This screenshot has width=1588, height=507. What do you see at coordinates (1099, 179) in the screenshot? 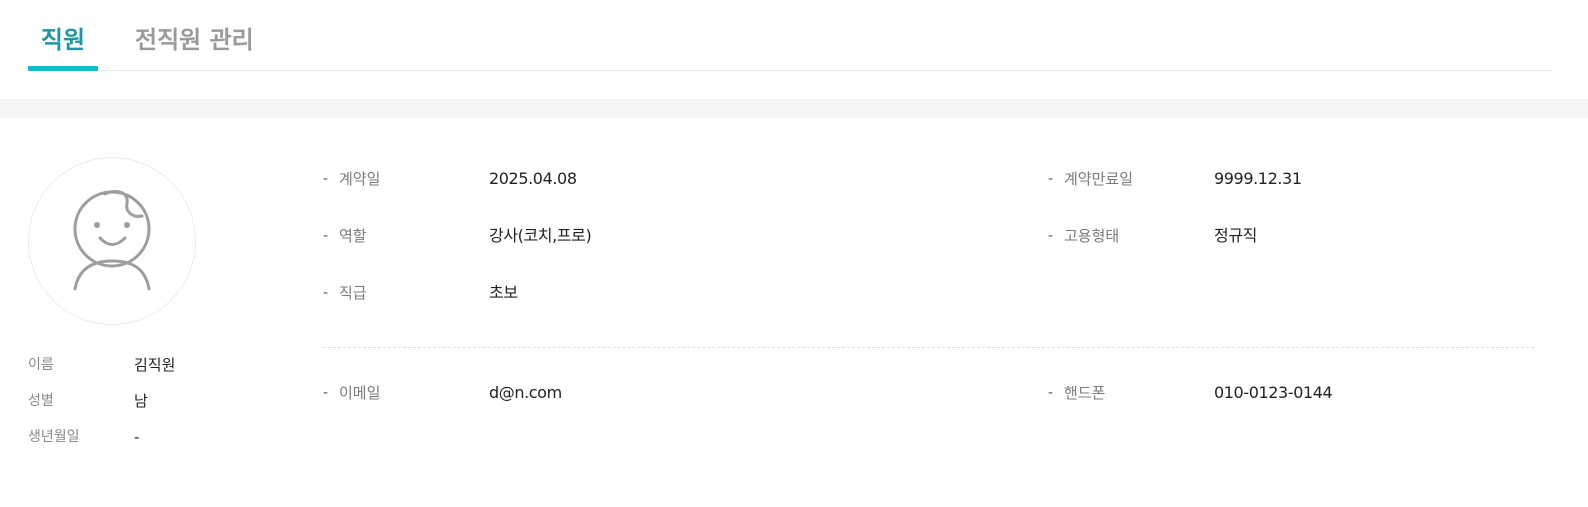
I see `contract-end-date-label: 계약만료일` at bounding box center [1099, 179].